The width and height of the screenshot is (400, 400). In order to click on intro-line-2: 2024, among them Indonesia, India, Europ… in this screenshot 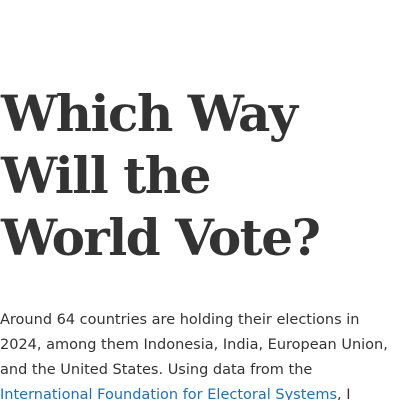, I will do `click(194, 345)`.